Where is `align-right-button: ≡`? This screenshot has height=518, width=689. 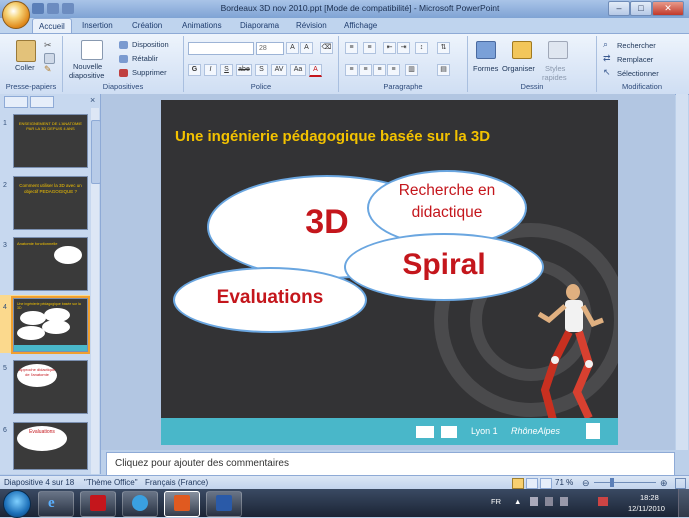 align-right-button: ≡ is located at coordinates (379, 70).